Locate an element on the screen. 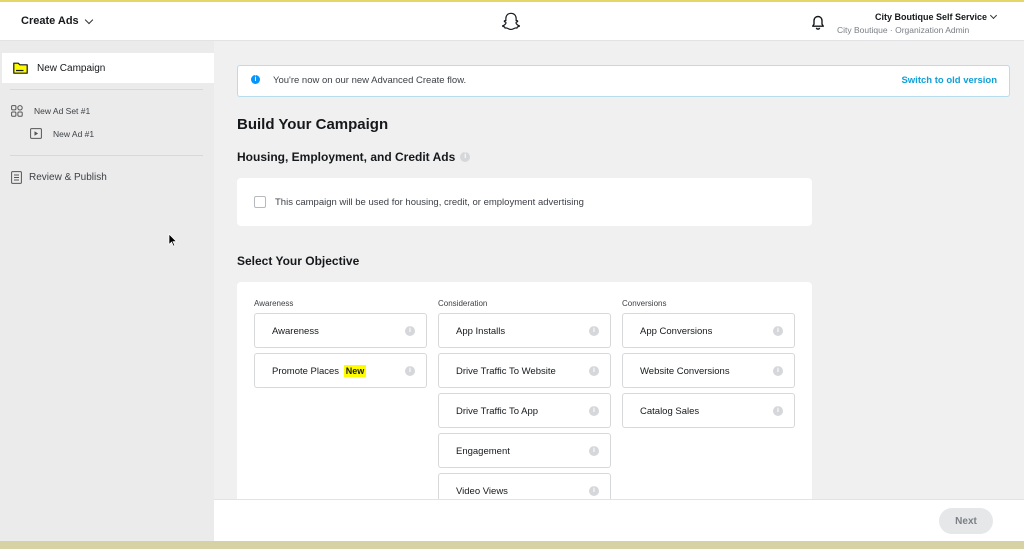 The image size is (1024, 549). objective-engagement: Engagement i is located at coordinates (524, 450).